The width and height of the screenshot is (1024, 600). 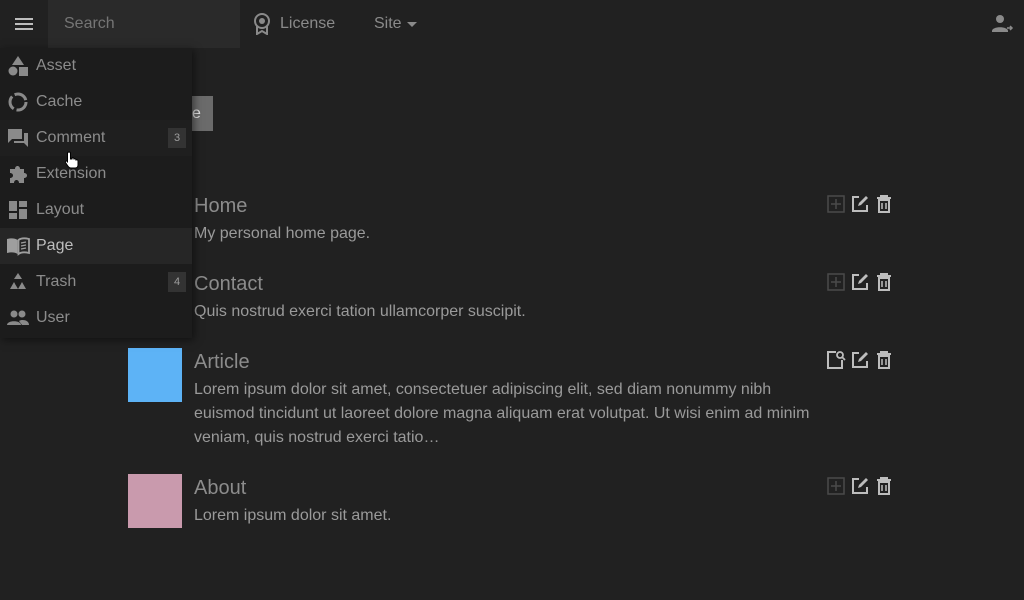 I want to click on dashboard-icon, so click(x=18, y=210).